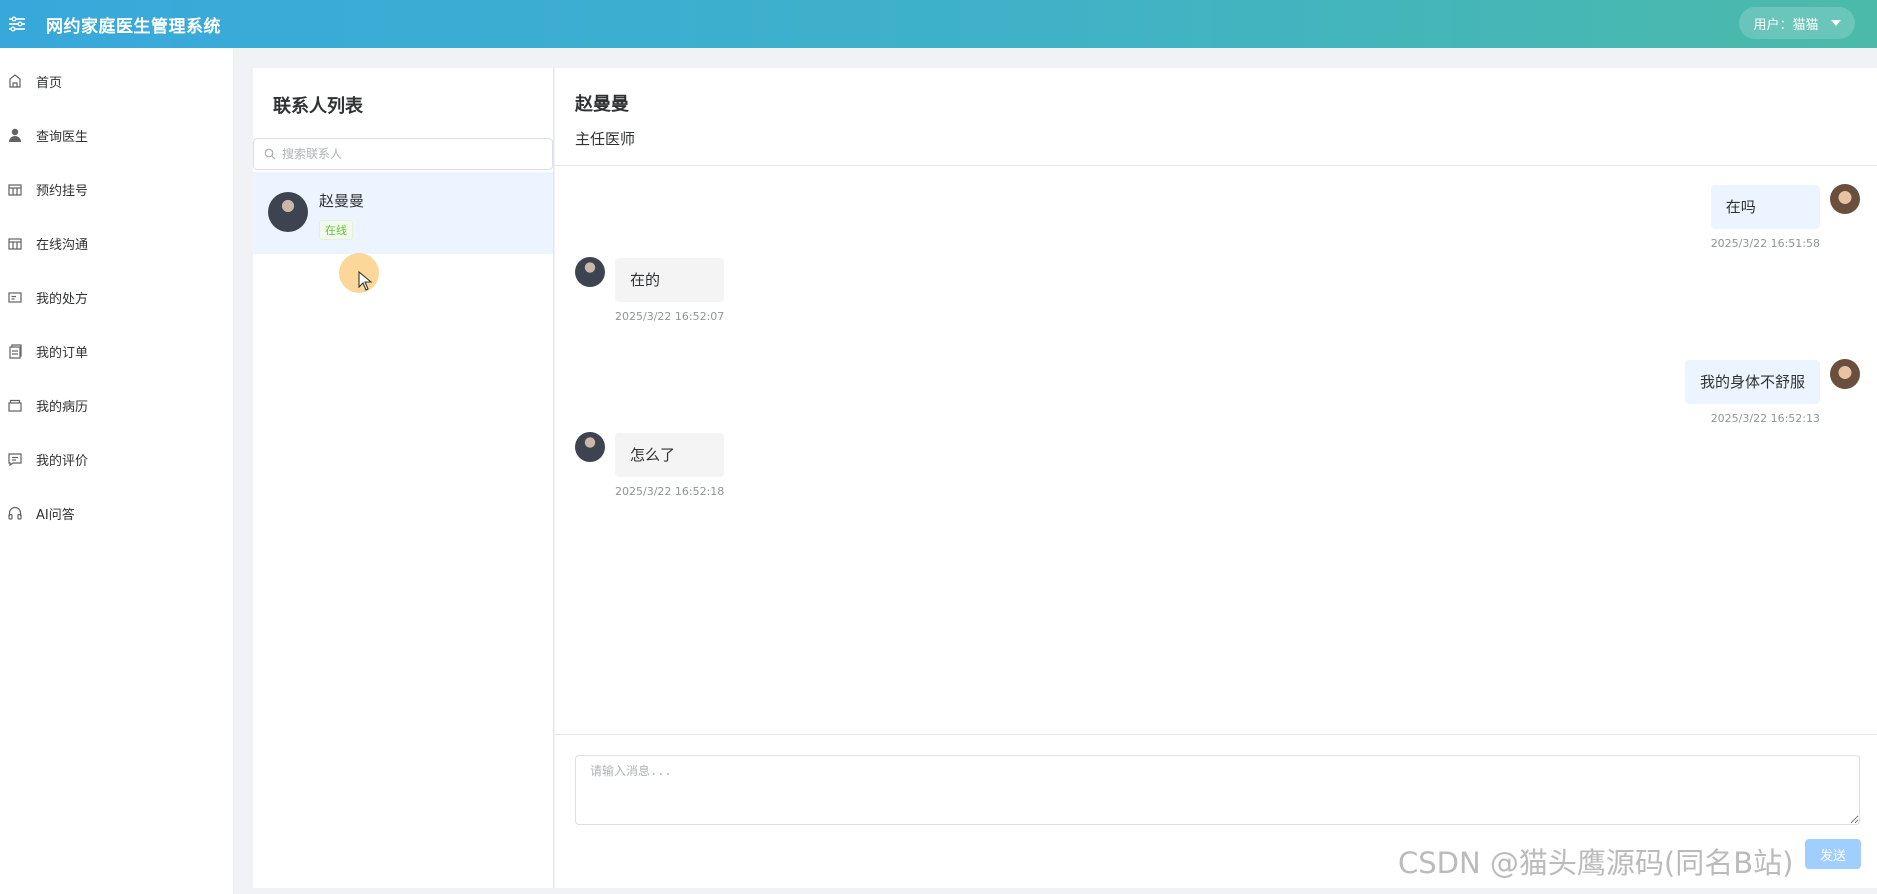  What do you see at coordinates (670, 455) in the screenshot?
I see `message-bubble: 怎么了` at bounding box center [670, 455].